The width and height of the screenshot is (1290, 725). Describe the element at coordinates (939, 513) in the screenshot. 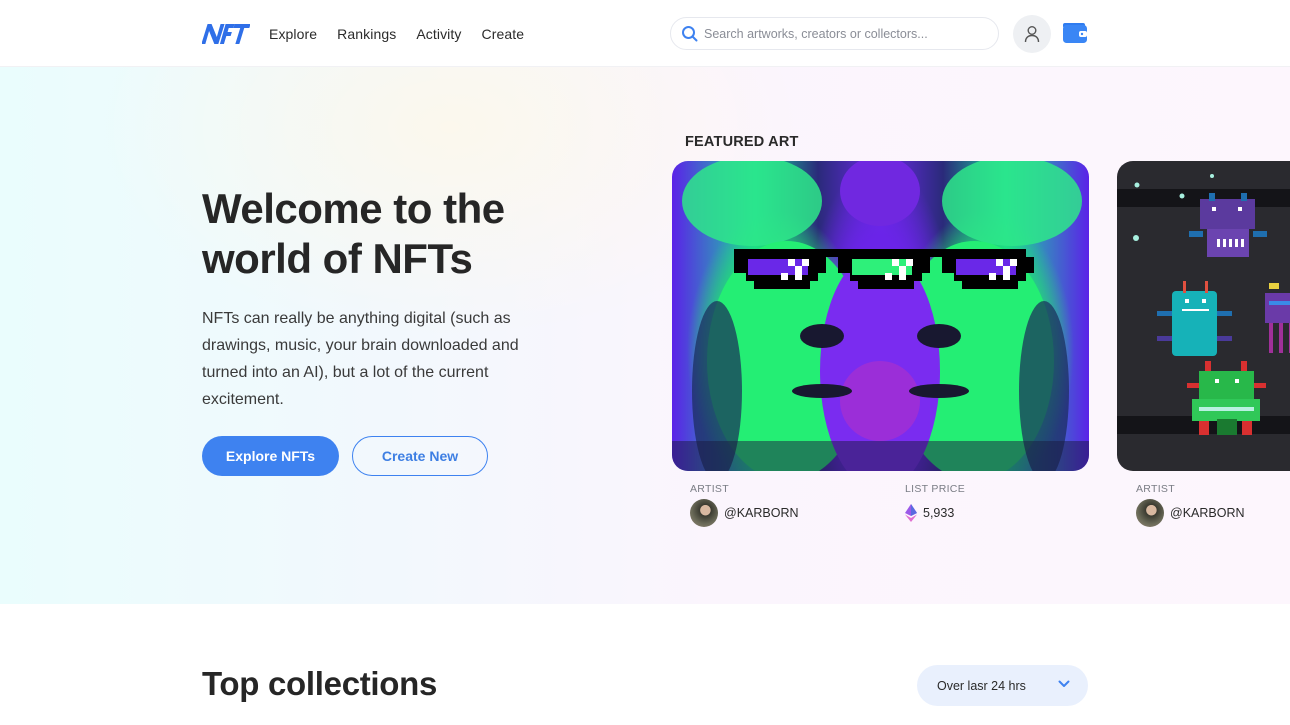

I see `price-value: 5,933` at that location.